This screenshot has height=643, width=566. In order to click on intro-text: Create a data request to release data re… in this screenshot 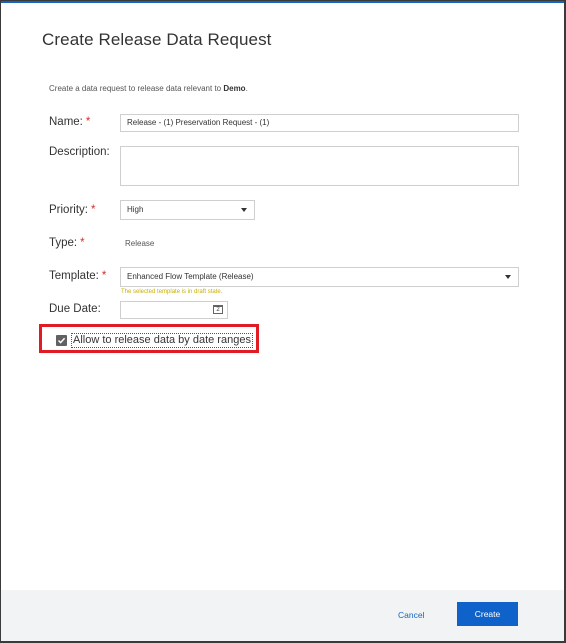, I will do `click(148, 88)`.